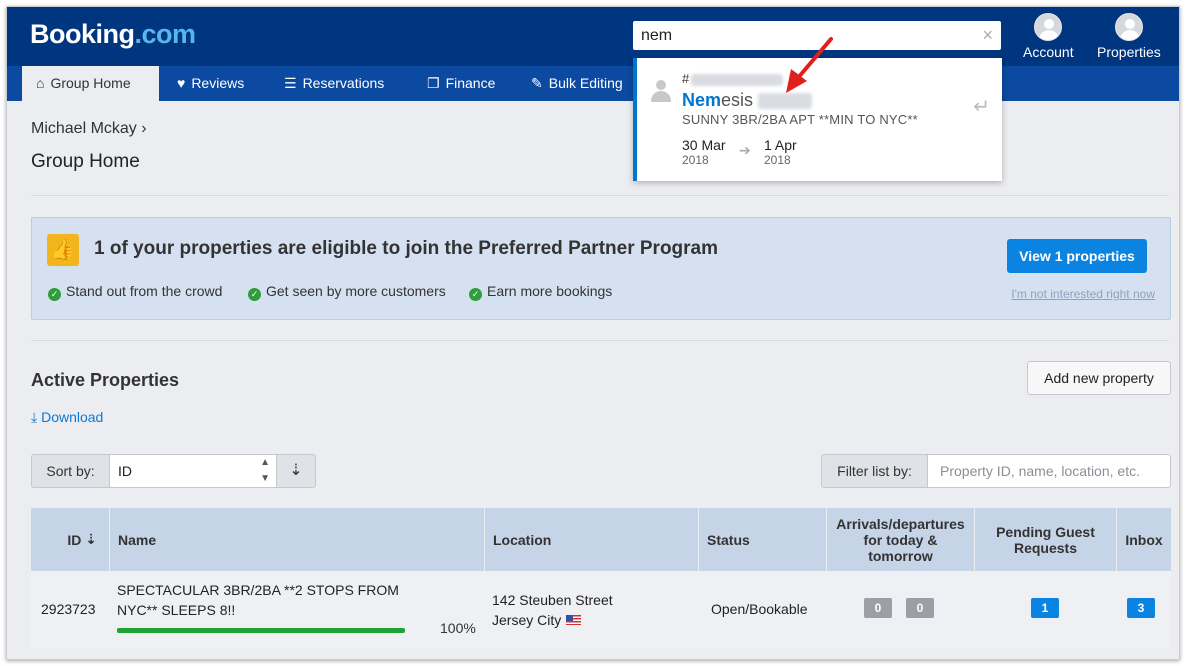  What do you see at coordinates (1045, 608) in the screenshot?
I see `pending-requests-badge: 1` at bounding box center [1045, 608].